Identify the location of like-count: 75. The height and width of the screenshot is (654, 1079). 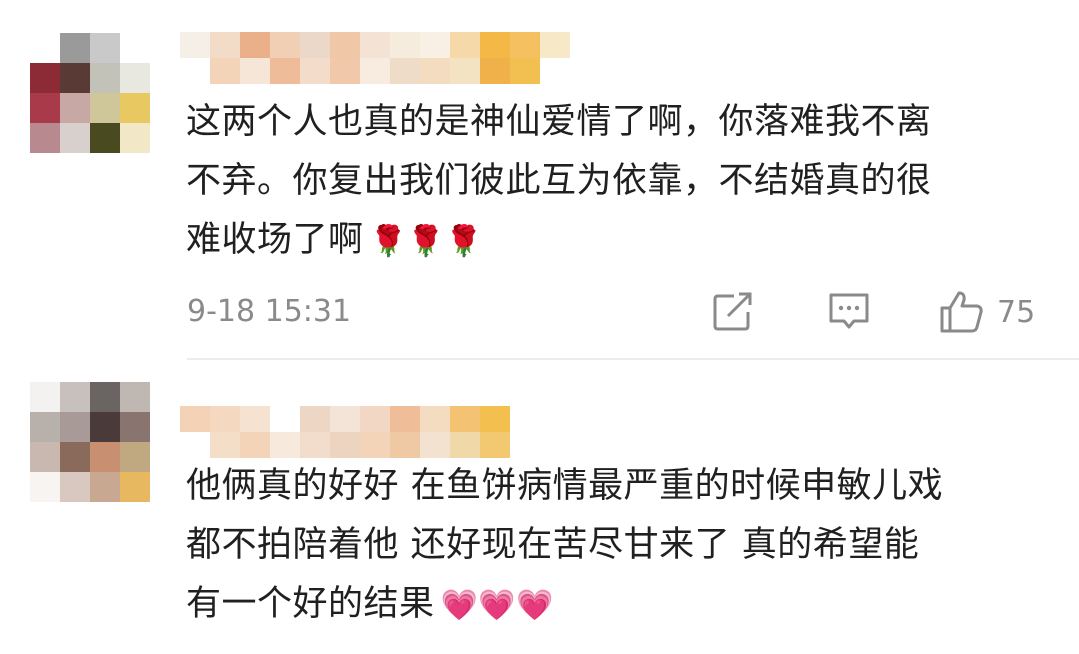
(1016, 312).